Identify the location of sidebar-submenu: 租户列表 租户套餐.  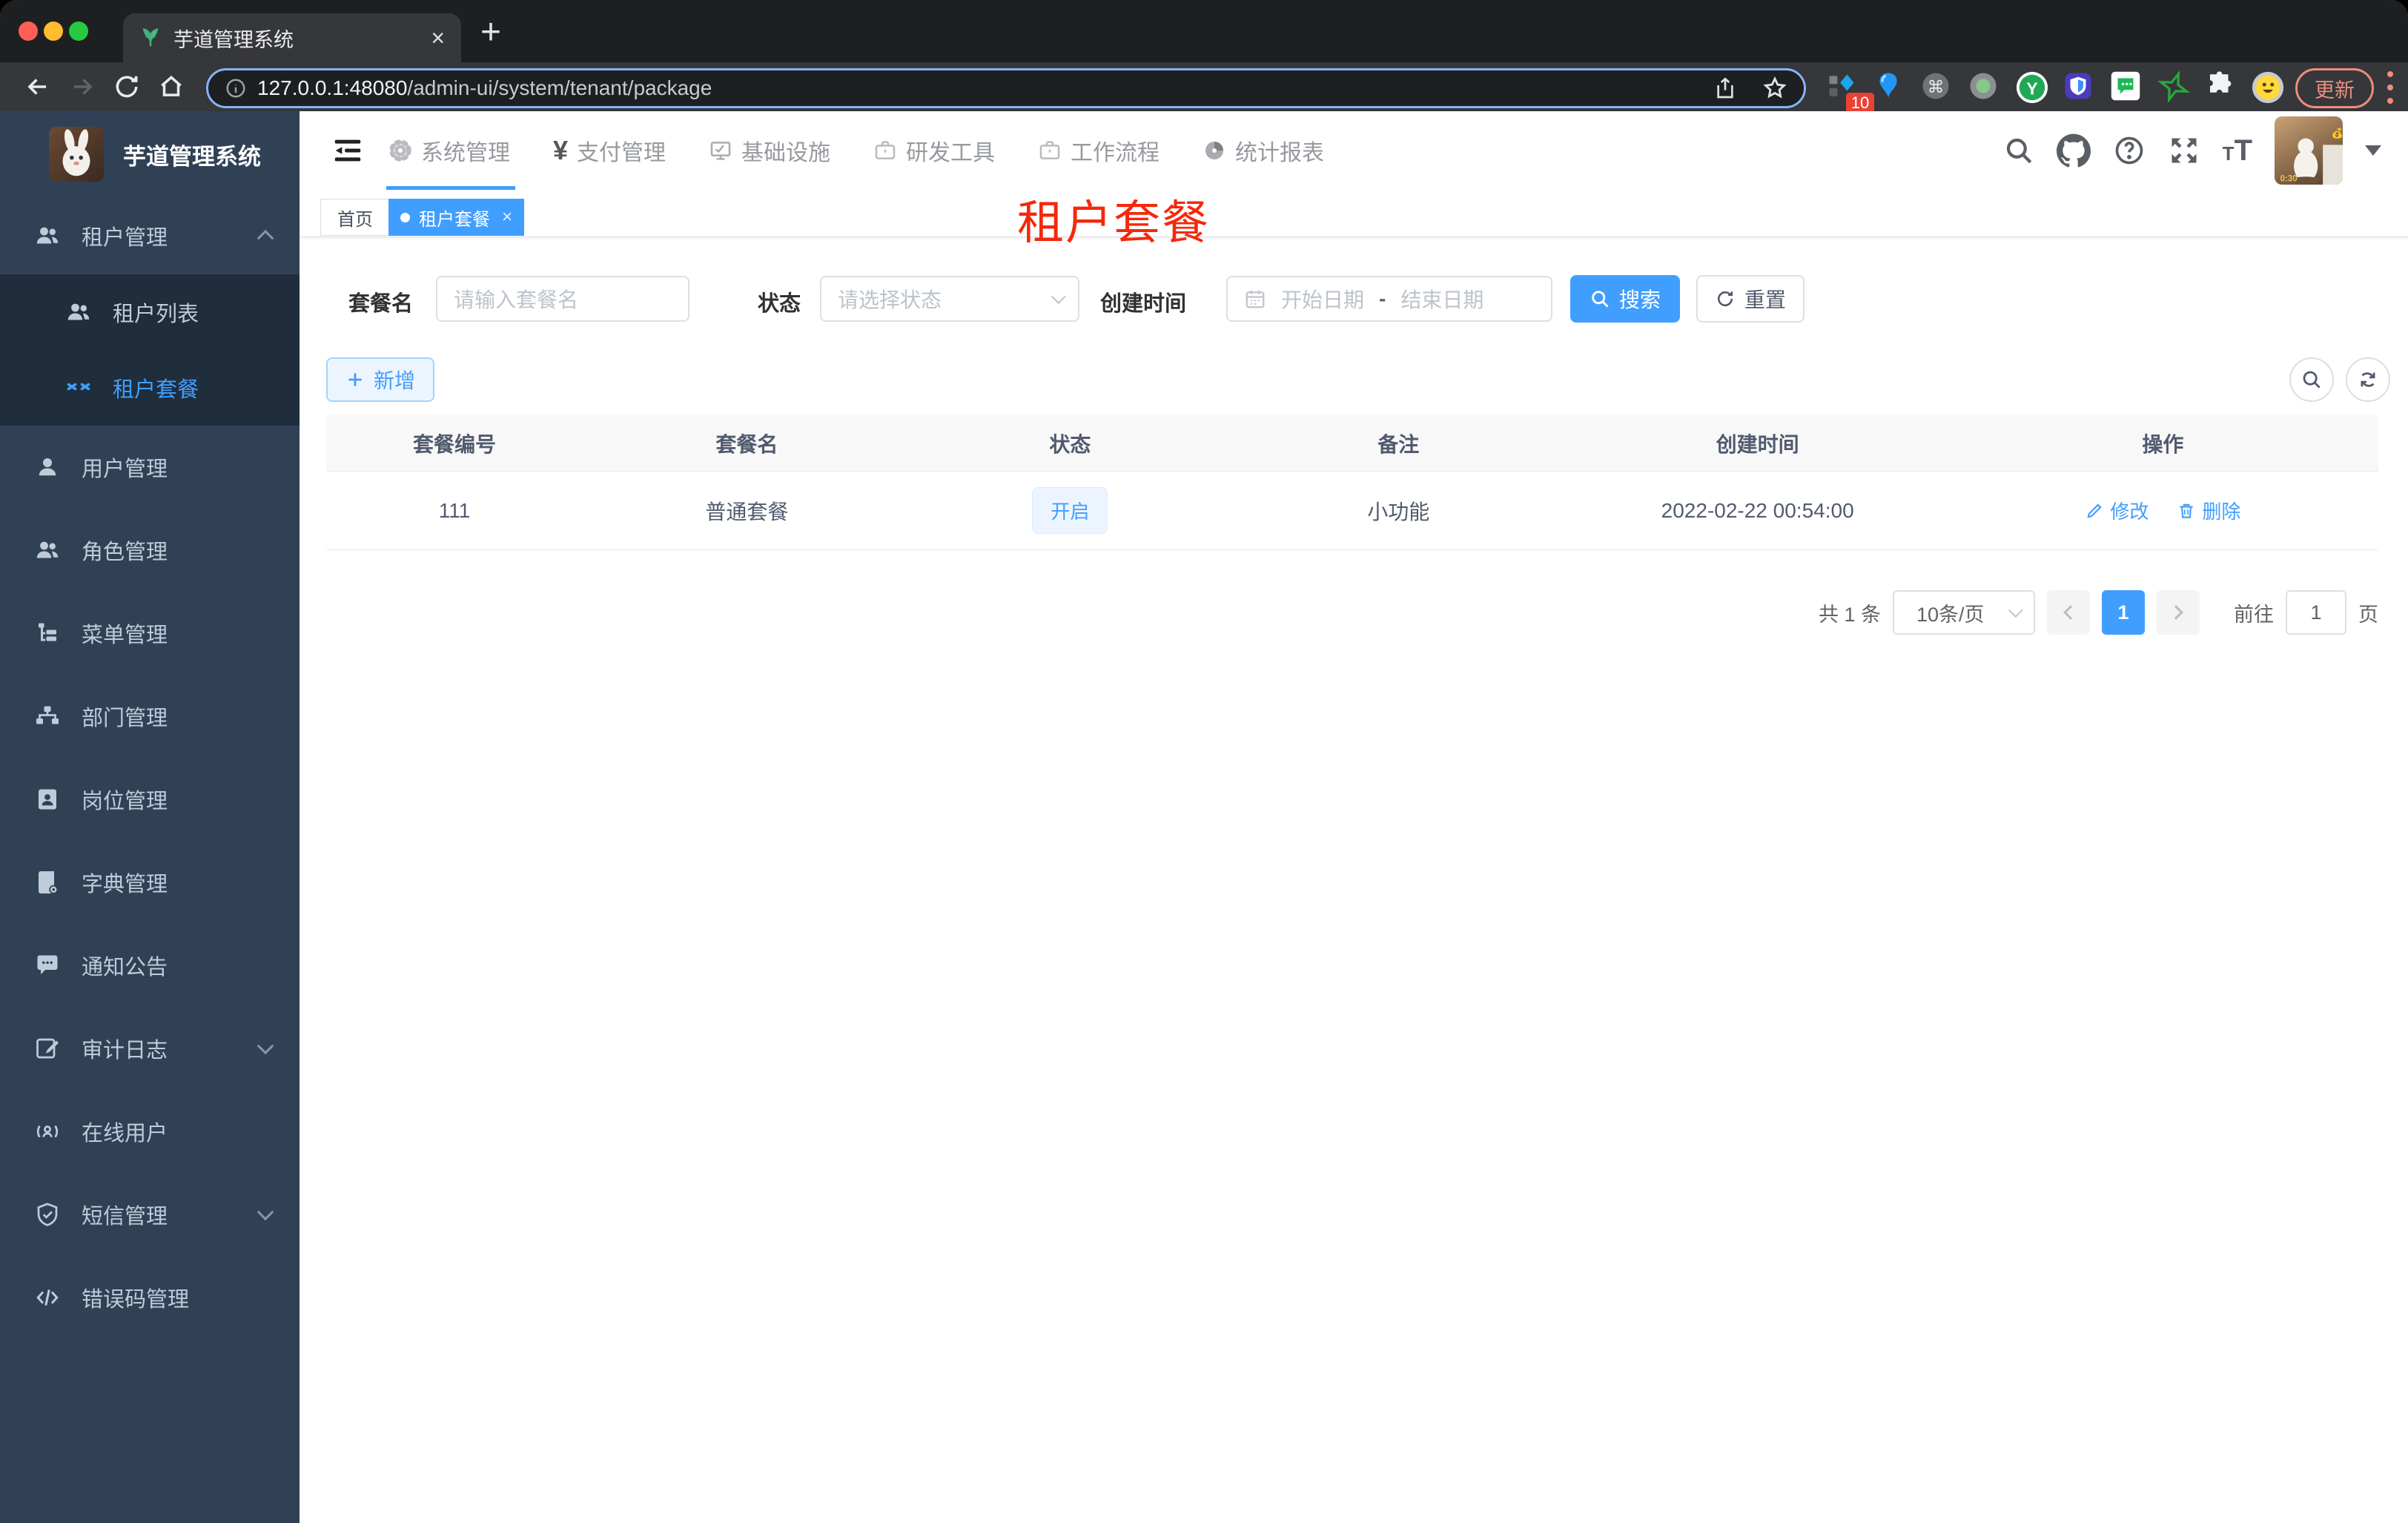
(150, 350).